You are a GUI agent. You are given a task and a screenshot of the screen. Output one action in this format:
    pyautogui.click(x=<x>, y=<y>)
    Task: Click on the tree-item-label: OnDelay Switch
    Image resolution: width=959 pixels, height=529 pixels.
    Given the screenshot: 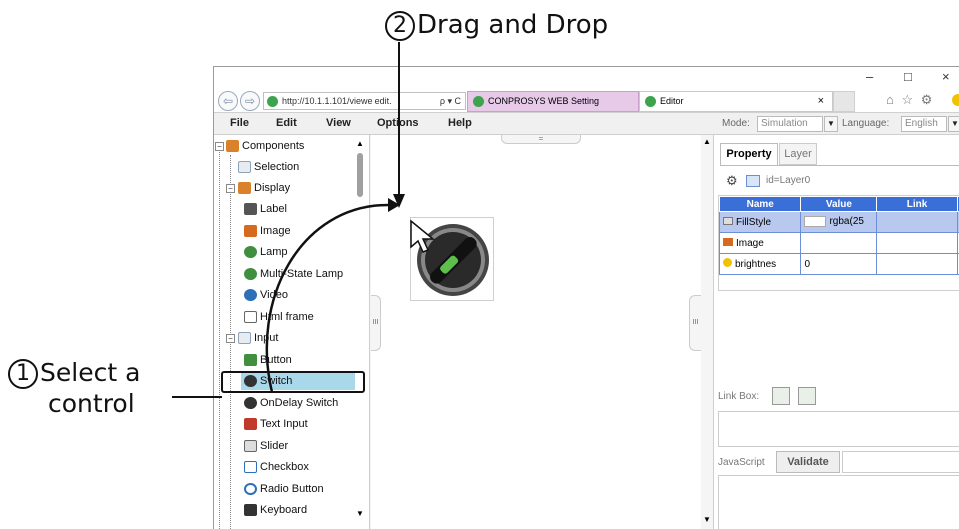 What is the action you would take?
    pyautogui.click(x=299, y=403)
    